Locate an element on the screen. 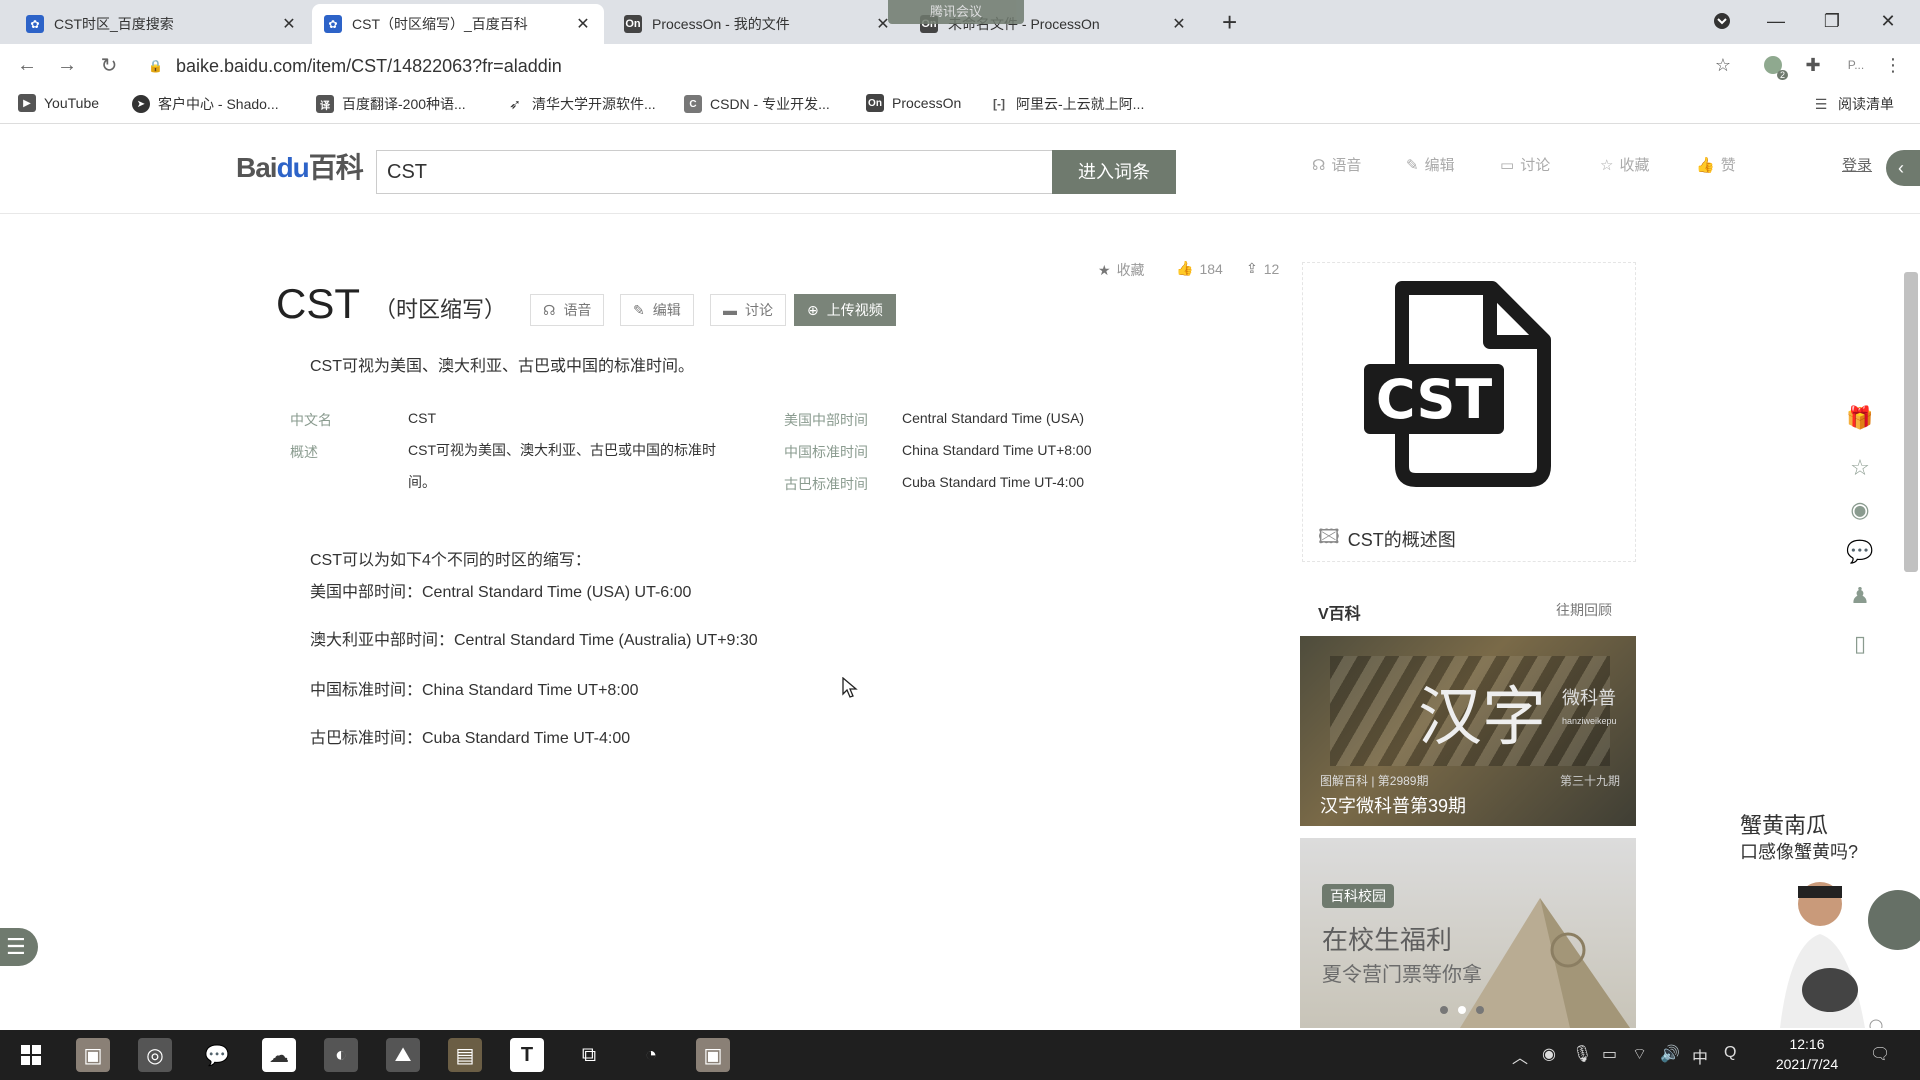  collapse-arrow-icon: ‹ is located at coordinates (1903, 168).